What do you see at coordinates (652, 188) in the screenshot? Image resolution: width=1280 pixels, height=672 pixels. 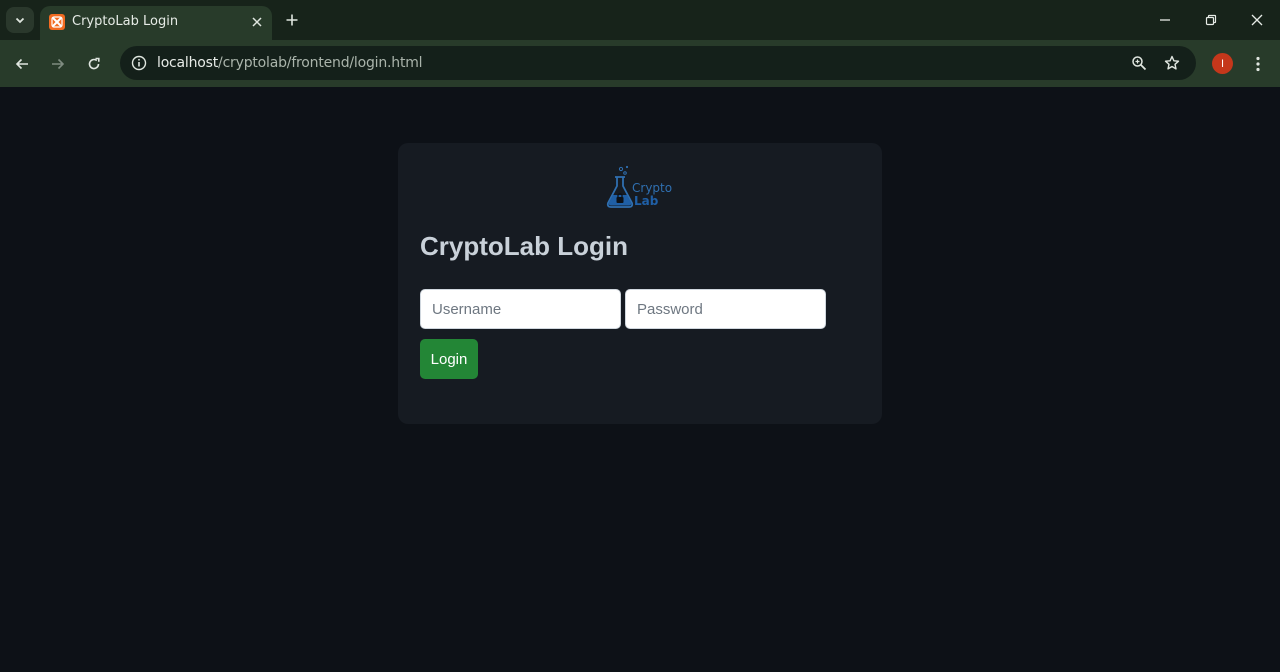 I see `logo-text-crypto: Crypto` at bounding box center [652, 188].